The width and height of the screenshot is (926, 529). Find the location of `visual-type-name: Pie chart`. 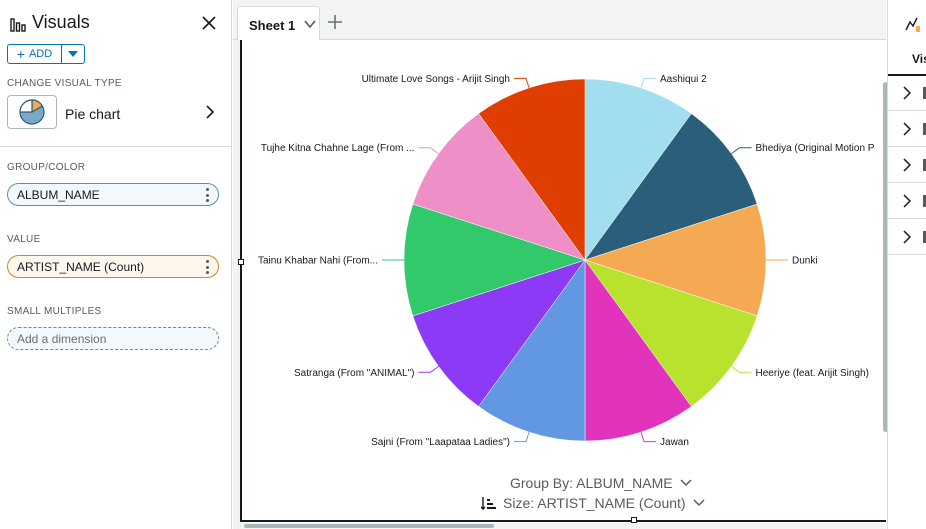

visual-type-name: Pie chart is located at coordinates (93, 114).